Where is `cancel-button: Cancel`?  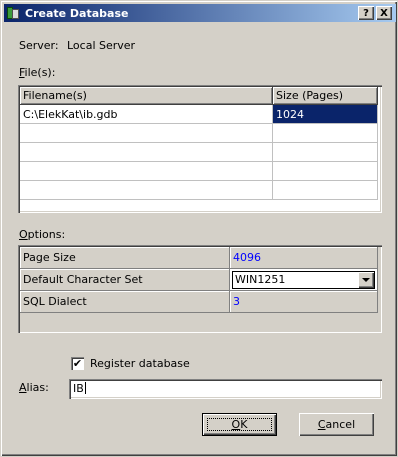 cancel-button: Cancel is located at coordinates (336, 424).